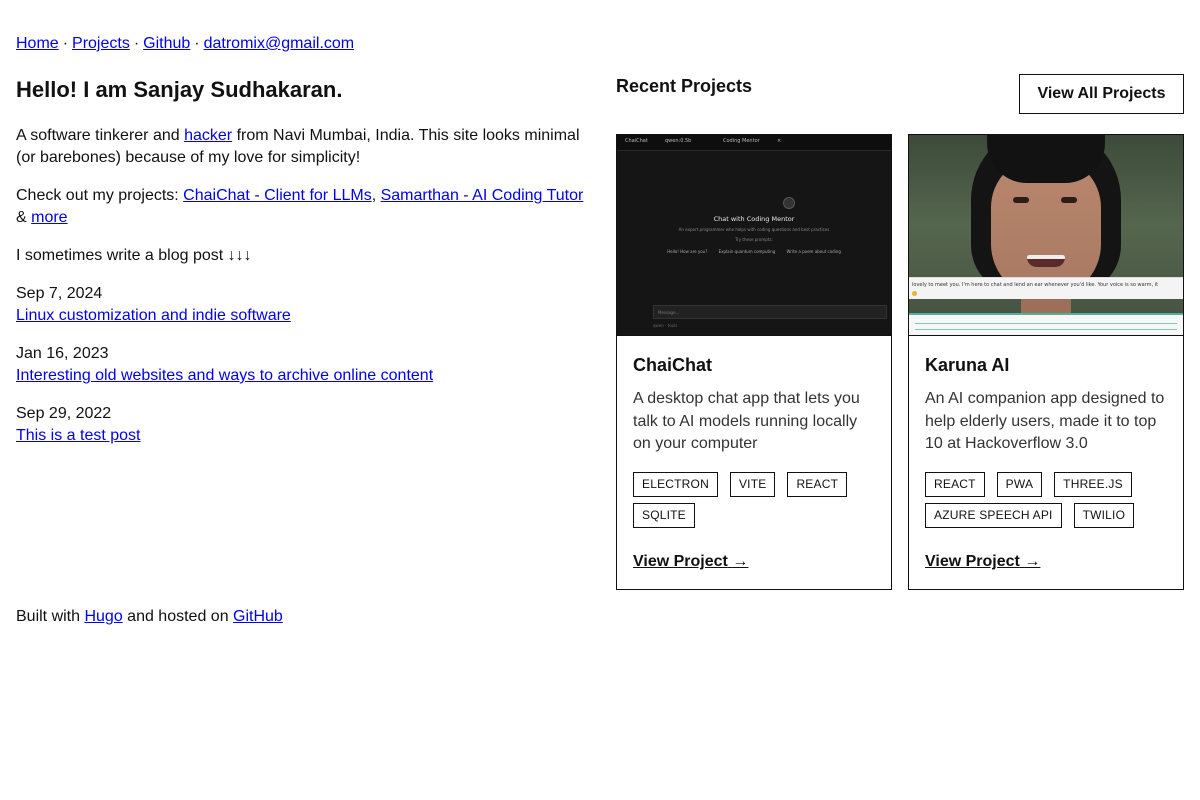 The width and height of the screenshot is (1200, 800). What do you see at coordinates (49, 217) in the screenshot?
I see `more-projects-link: more` at bounding box center [49, 217].